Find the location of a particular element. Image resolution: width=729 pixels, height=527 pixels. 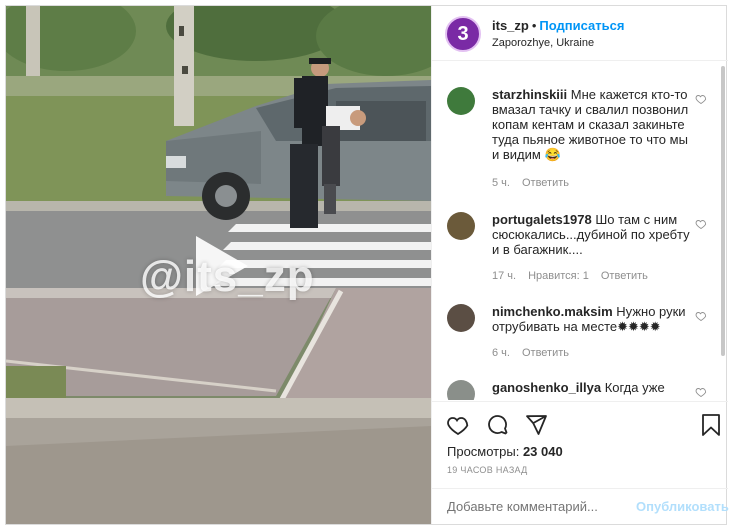

comment-meta: 17 ч. Нравится: 1 Ответить is located at coordinates (576, 276).